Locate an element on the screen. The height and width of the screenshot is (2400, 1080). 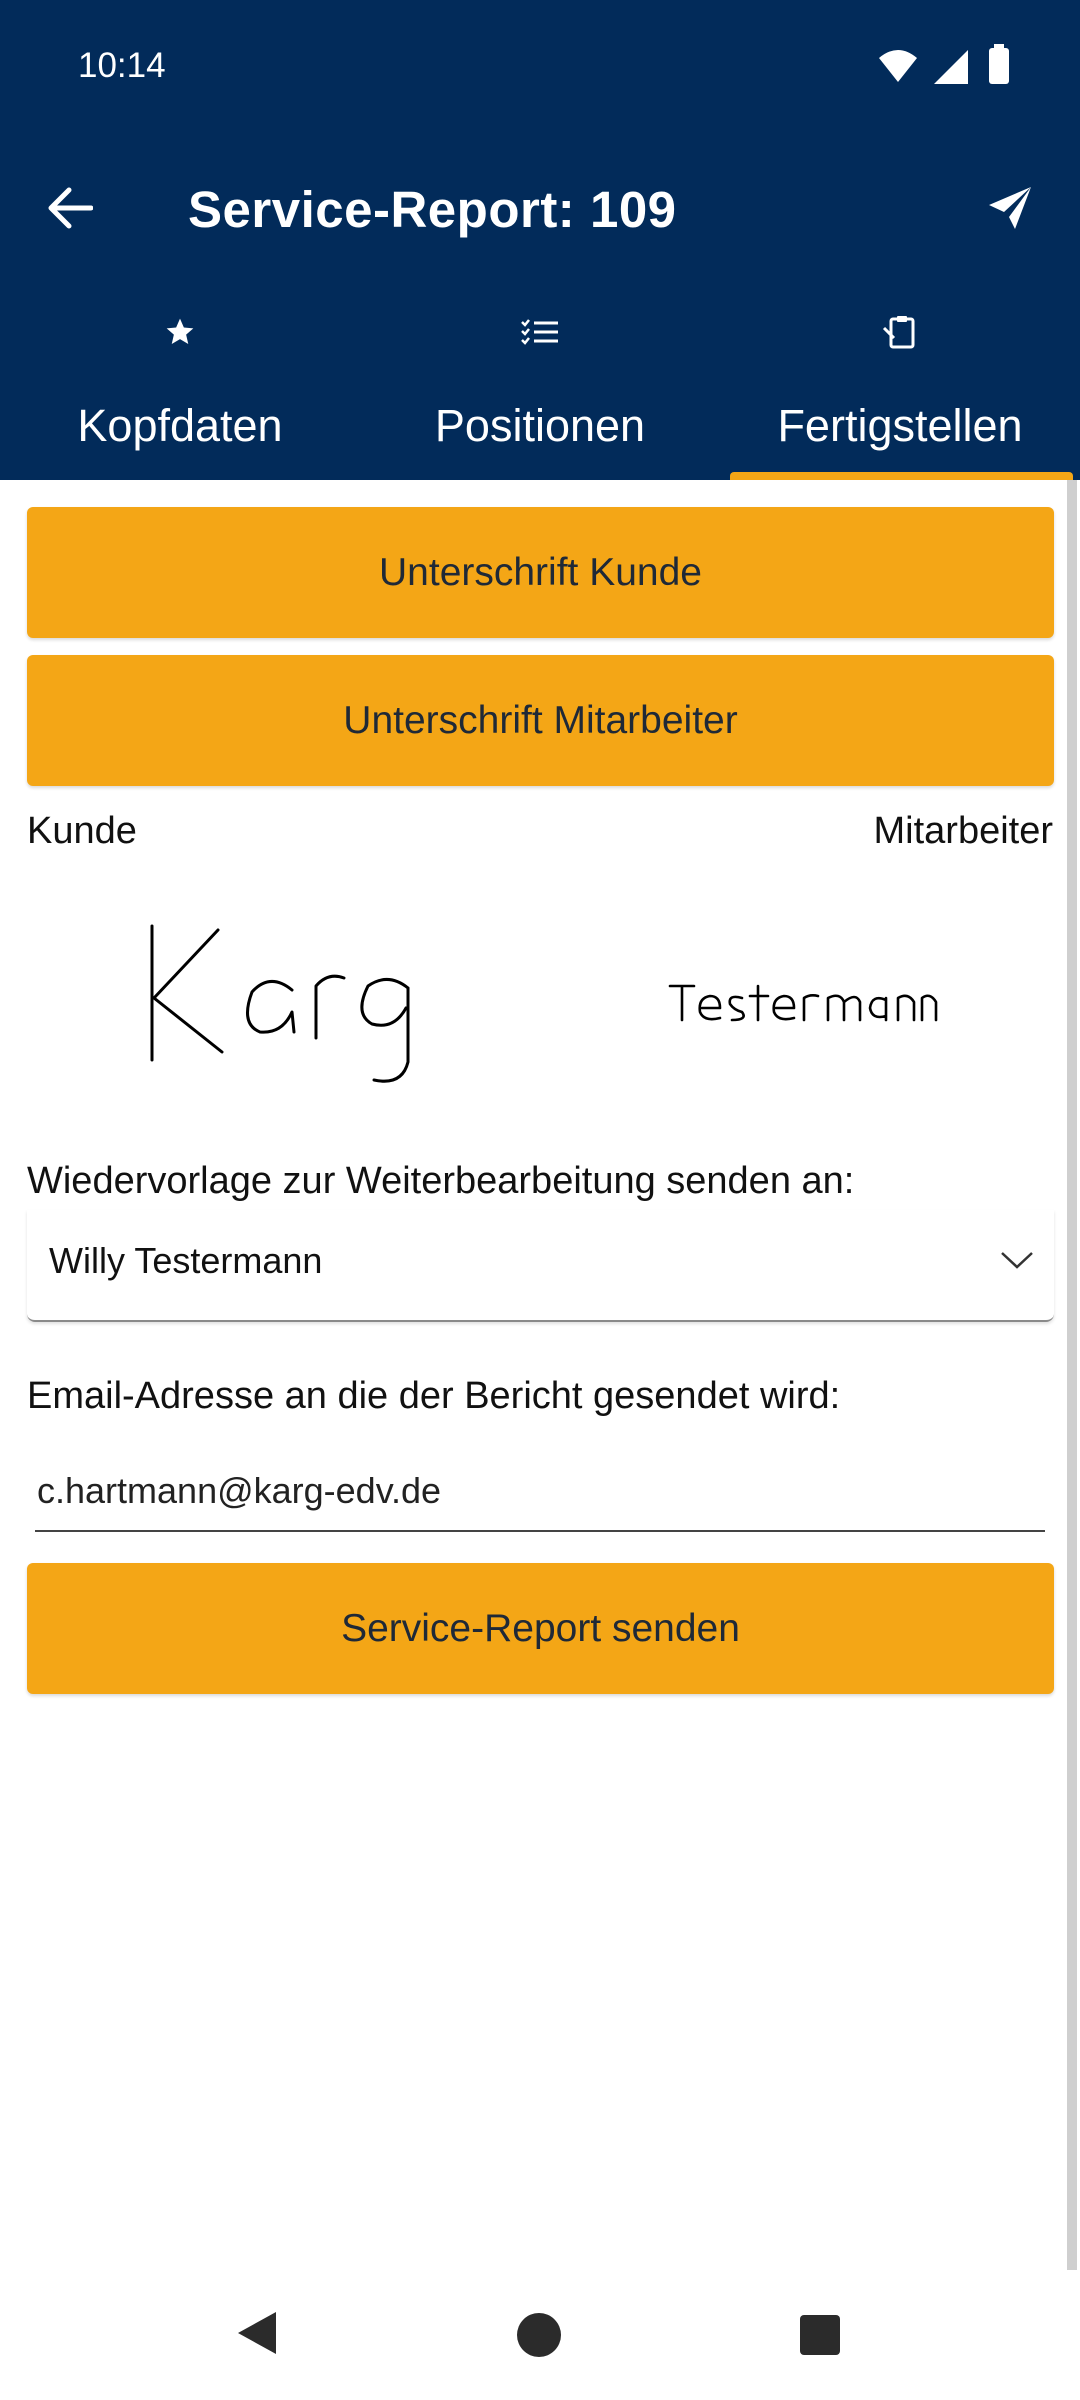
send-button is located at coordinates (1010, 210).